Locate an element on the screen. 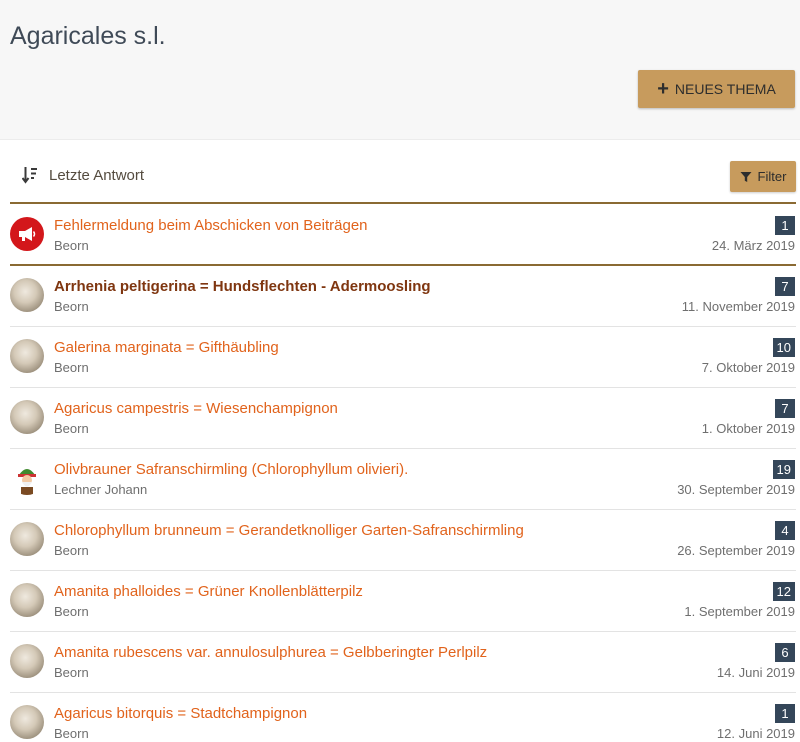 This screenshot has height=742, width=800. topic-title-link: Agaricus bitorquis = Stadtchampignon is located at coordinates (180, 713).